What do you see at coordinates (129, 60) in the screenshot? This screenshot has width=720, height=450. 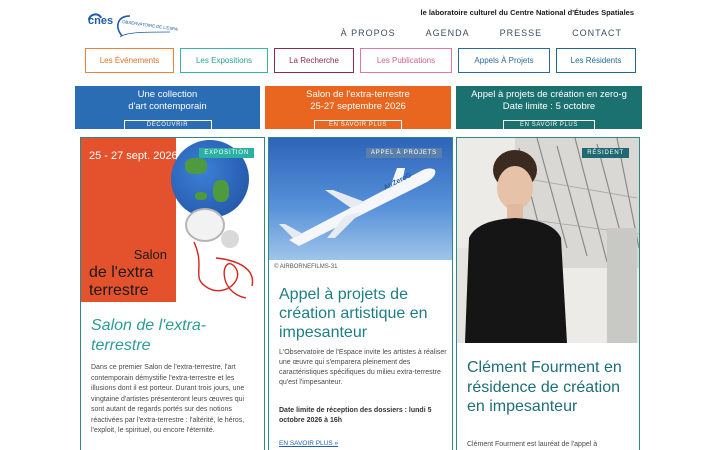 I see `category-events-button: Les Événements` at bounding box center [129, 60].